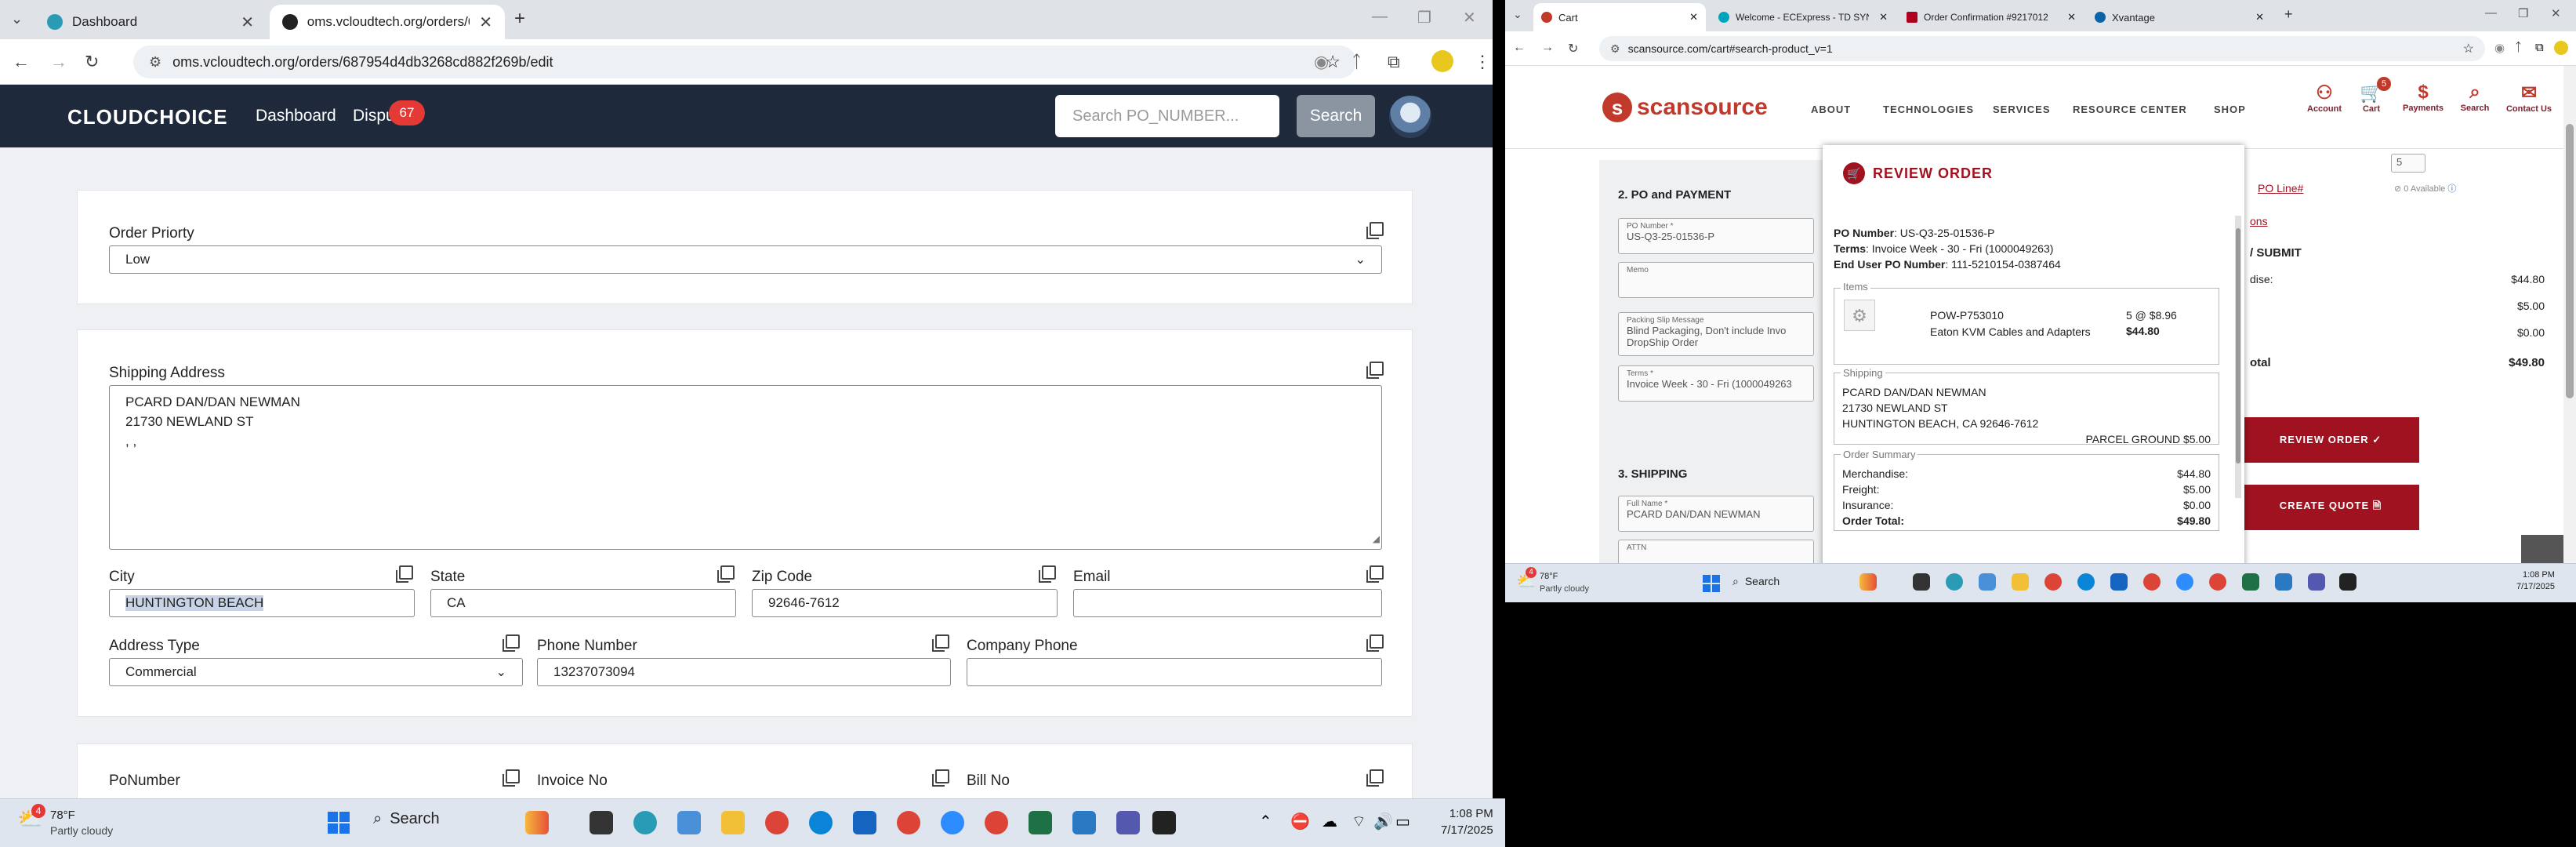  I want to click on order-priority-select: Low ⌄, so click(745, 259).